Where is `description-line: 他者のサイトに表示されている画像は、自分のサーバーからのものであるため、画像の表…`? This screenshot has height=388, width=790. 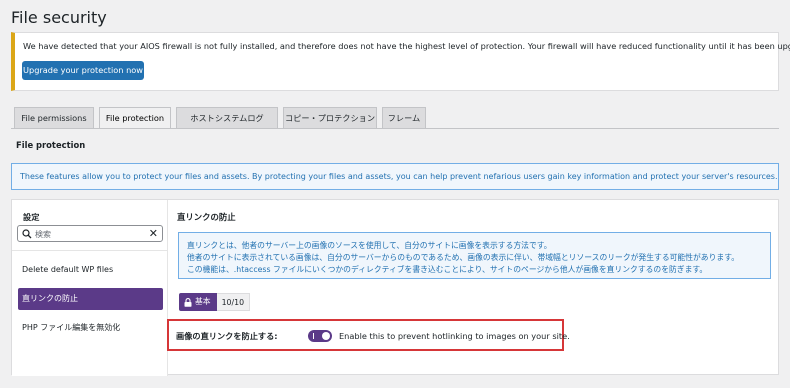
description-line: 他者のサイトに表示されている画像は、自分のサーバーからのものであるため、画像の表… is located at coordinates (463, 257).